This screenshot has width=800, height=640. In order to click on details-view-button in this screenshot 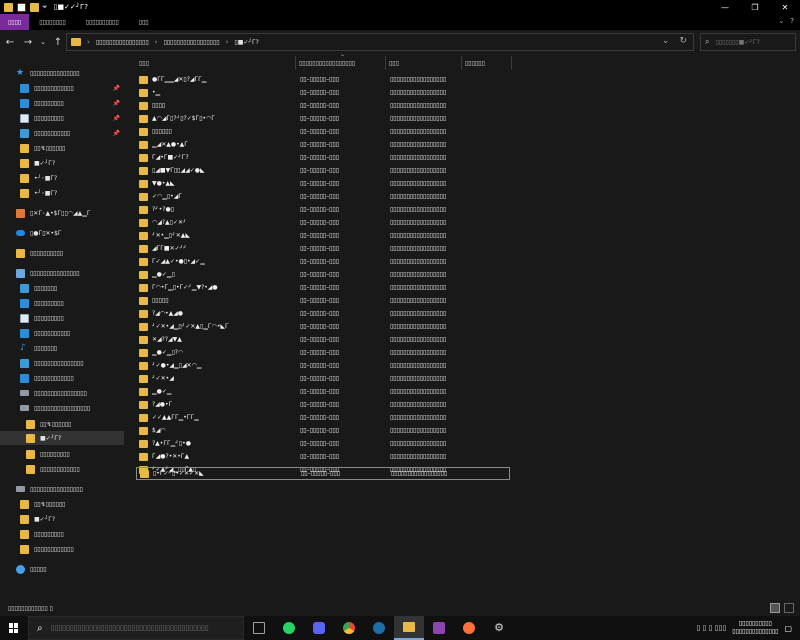, I will do `click(775, 608)`.